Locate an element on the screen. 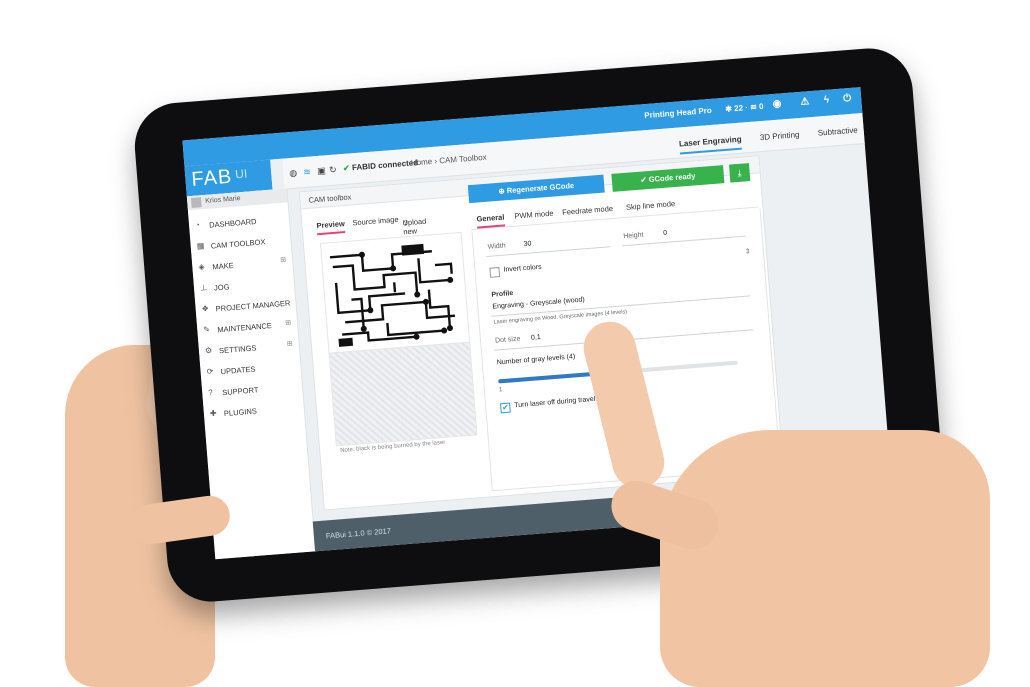  gray-levels-min: 1 is located at coordinates (500, 390).